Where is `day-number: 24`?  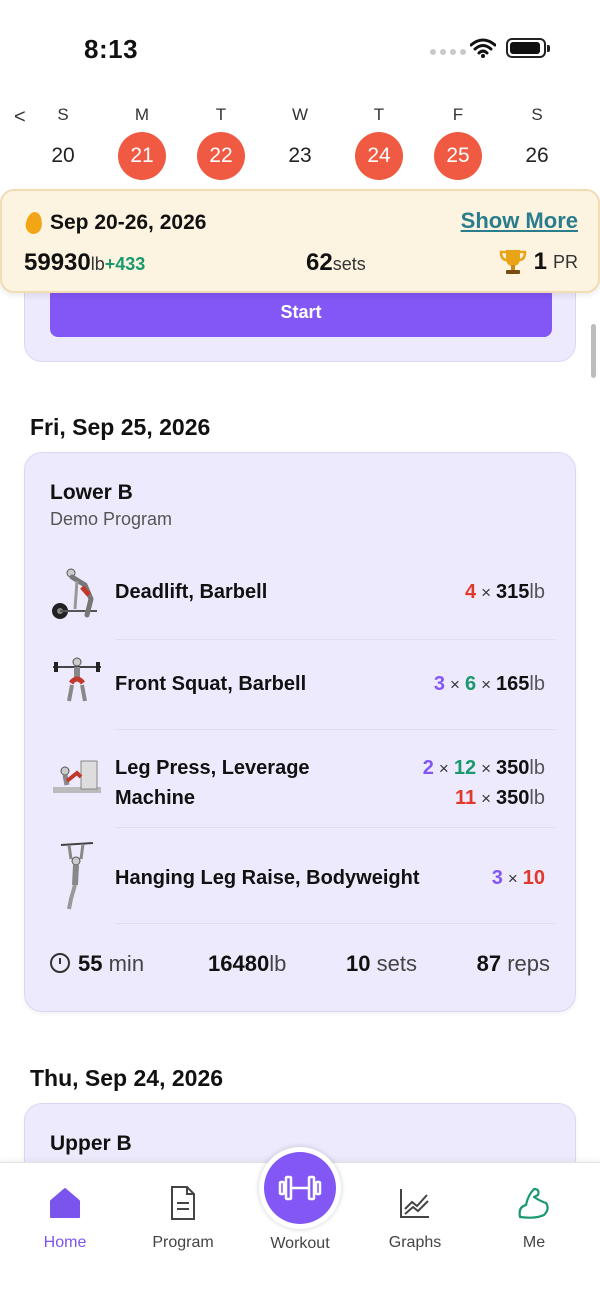
day-number: 24 is located at coordinates (379, 156).